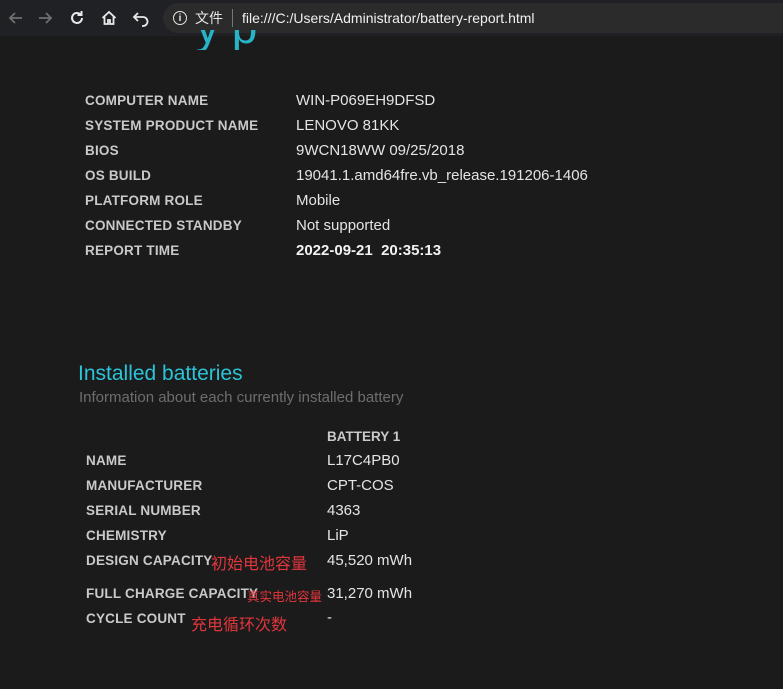  I want to click on back-button, so click(16, 18).